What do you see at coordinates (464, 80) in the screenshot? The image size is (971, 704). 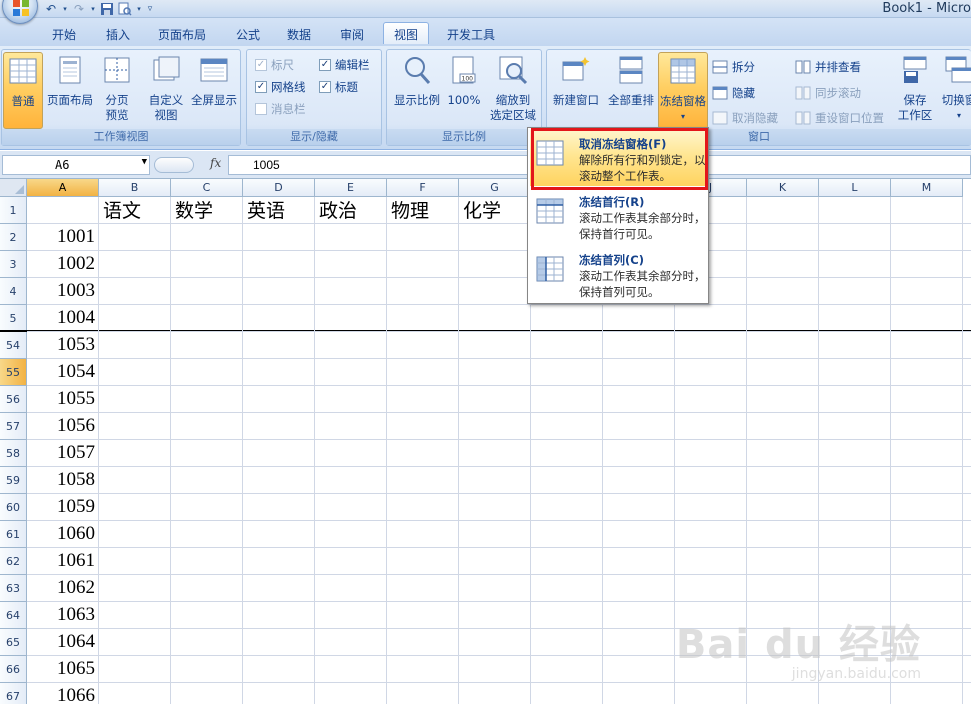 I see `zoom-100-button: 100 100%` at bounding box center [464, 80].